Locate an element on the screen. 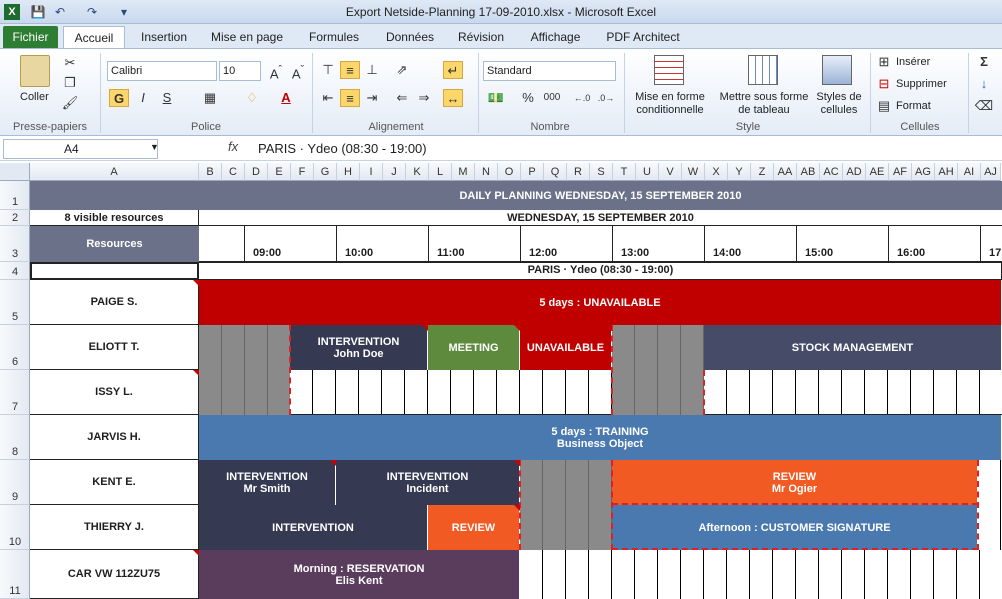 Image resolution: width=1002 pixels, height=599 pixels. column-header-aj: AJ is located at coordinates (991, 172).